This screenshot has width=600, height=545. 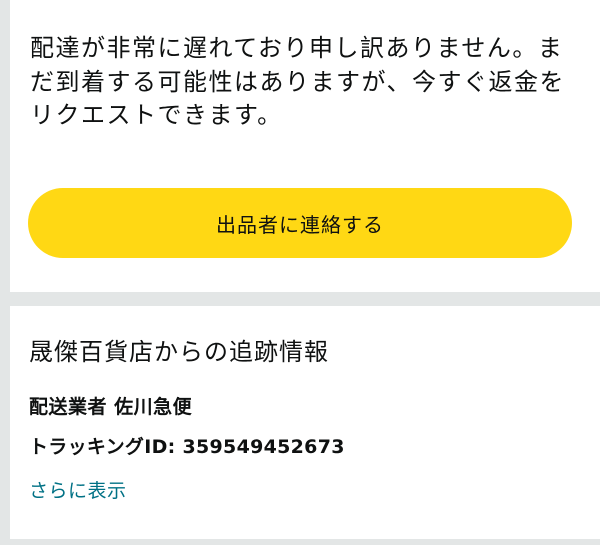 What do you see at coordinates (110, 405) in the screenshot?
I see `carrier-info: 配送業者 佐川急便` at bounding box center [110, 405].